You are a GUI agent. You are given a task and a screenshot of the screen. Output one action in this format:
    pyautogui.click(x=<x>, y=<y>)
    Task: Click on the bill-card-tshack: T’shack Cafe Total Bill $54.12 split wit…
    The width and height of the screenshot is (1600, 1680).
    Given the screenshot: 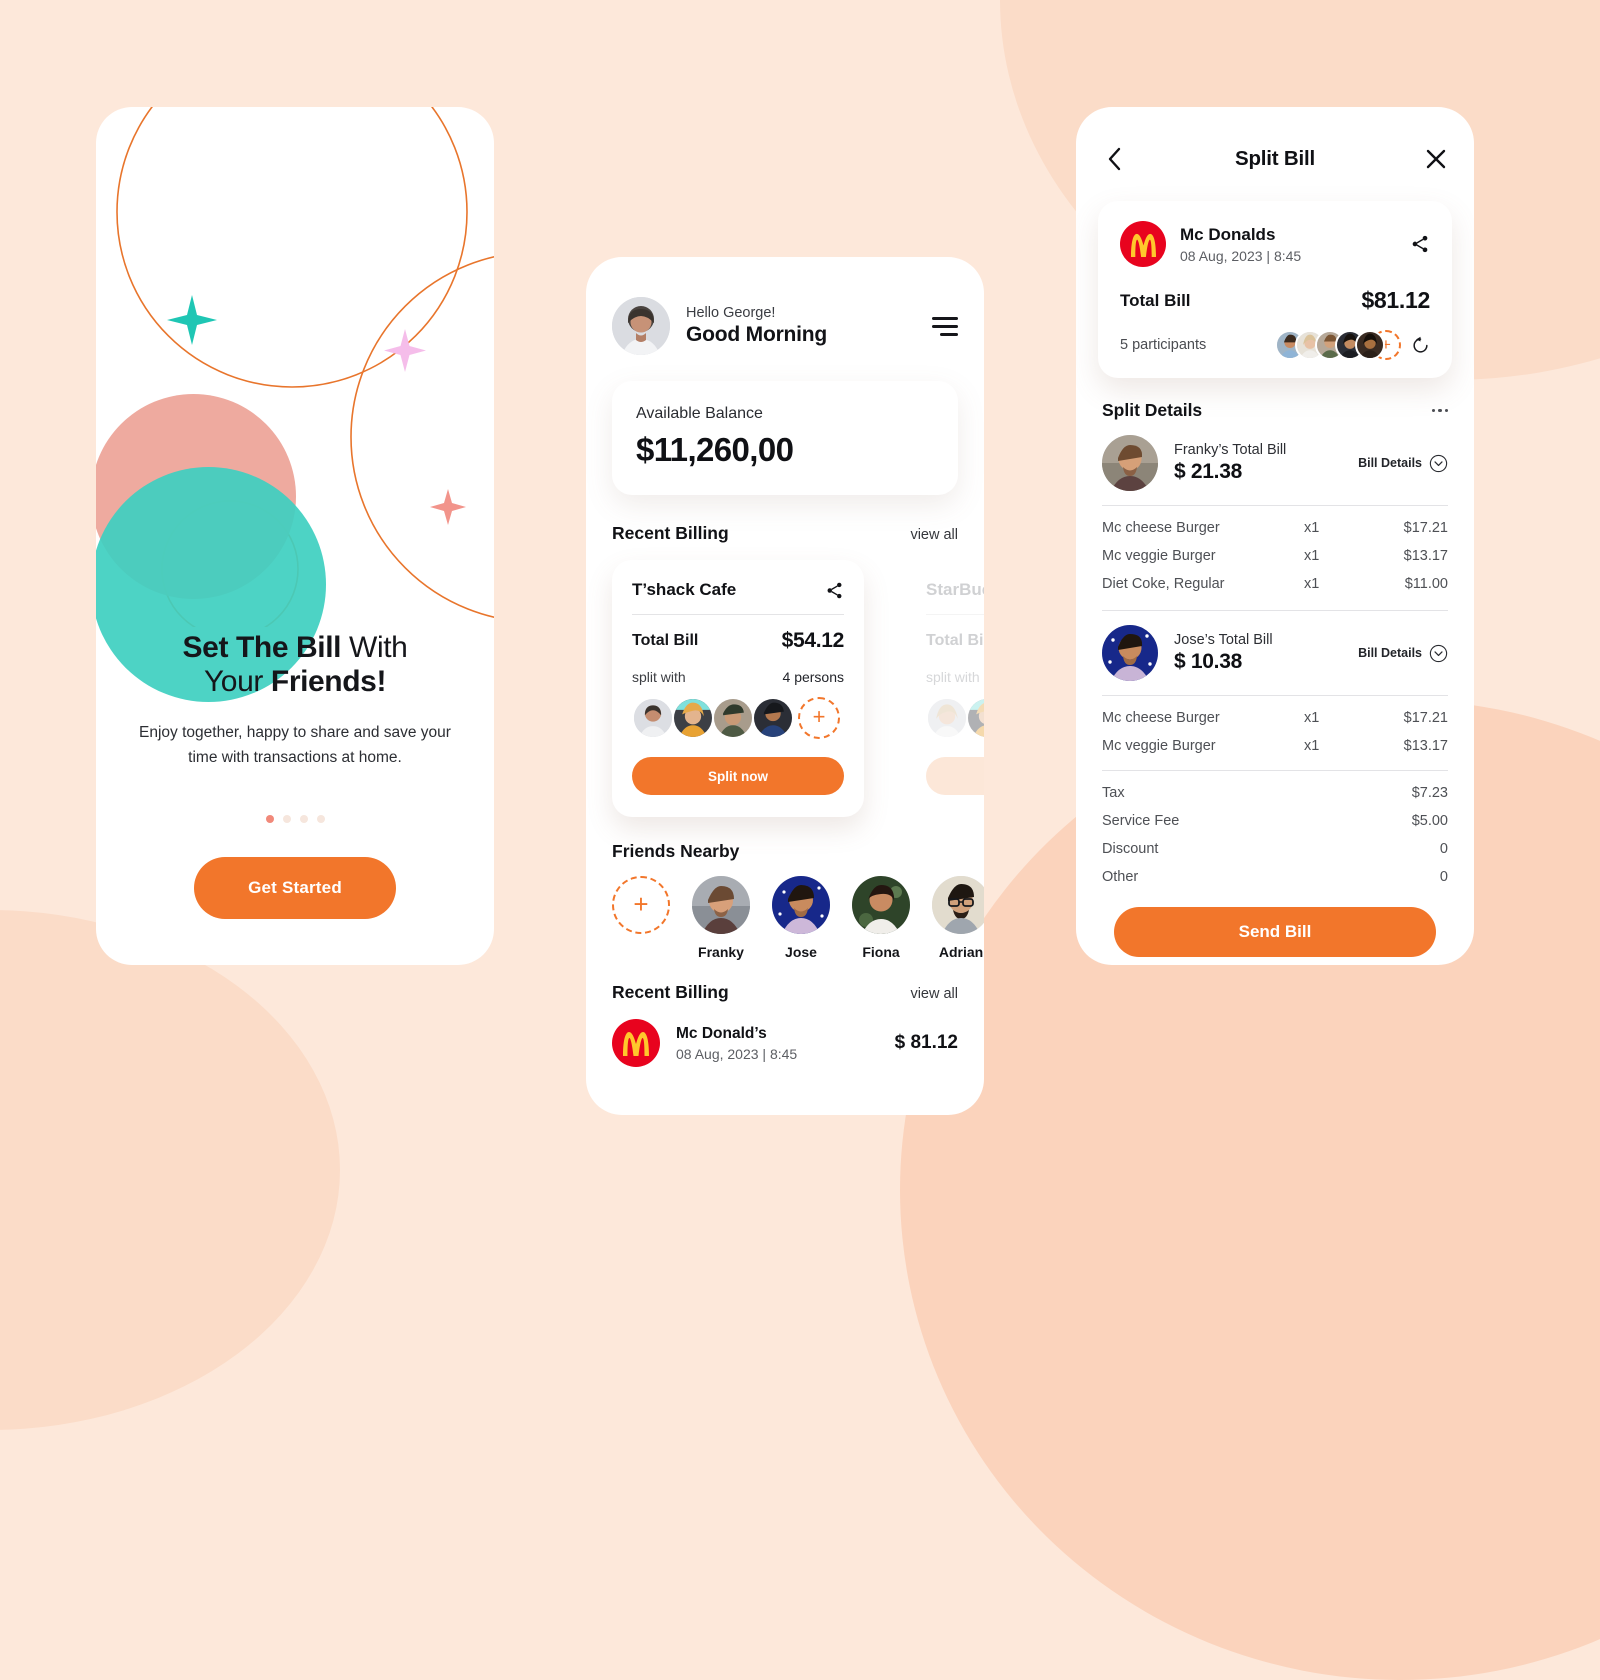 What is the action you would take?
    pyautogui.click(x=738, y=688)
    